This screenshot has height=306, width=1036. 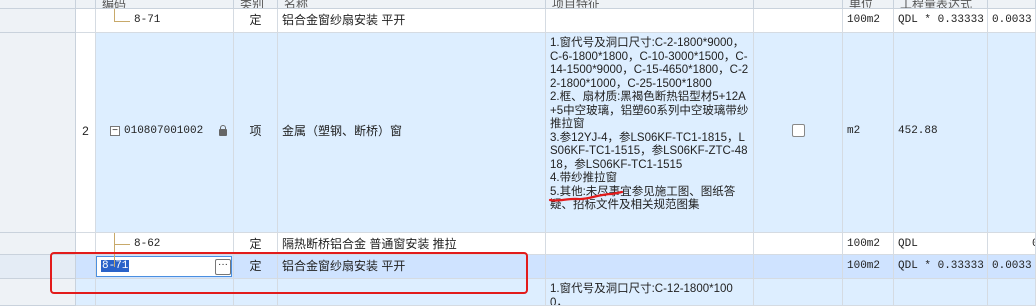 What do you see at coordinates (650, 244) in the screenshot?
I see `row3-feature` at bounding box center [650, 244].